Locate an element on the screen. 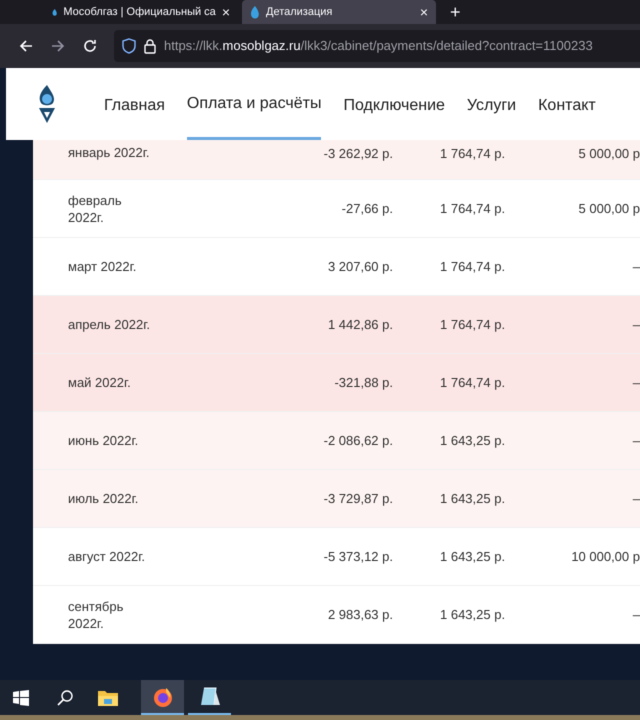 The width and height of the screenshot is (640, 720). table-cell-text: март 2022г. is located at coordinates (102, 266).